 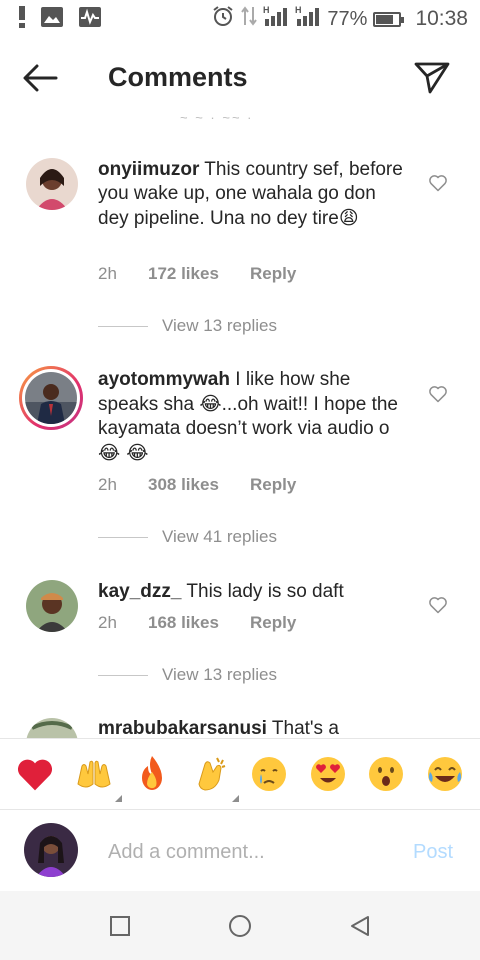 I want to click on paper-plane-icon, so click(x=432, y=78).